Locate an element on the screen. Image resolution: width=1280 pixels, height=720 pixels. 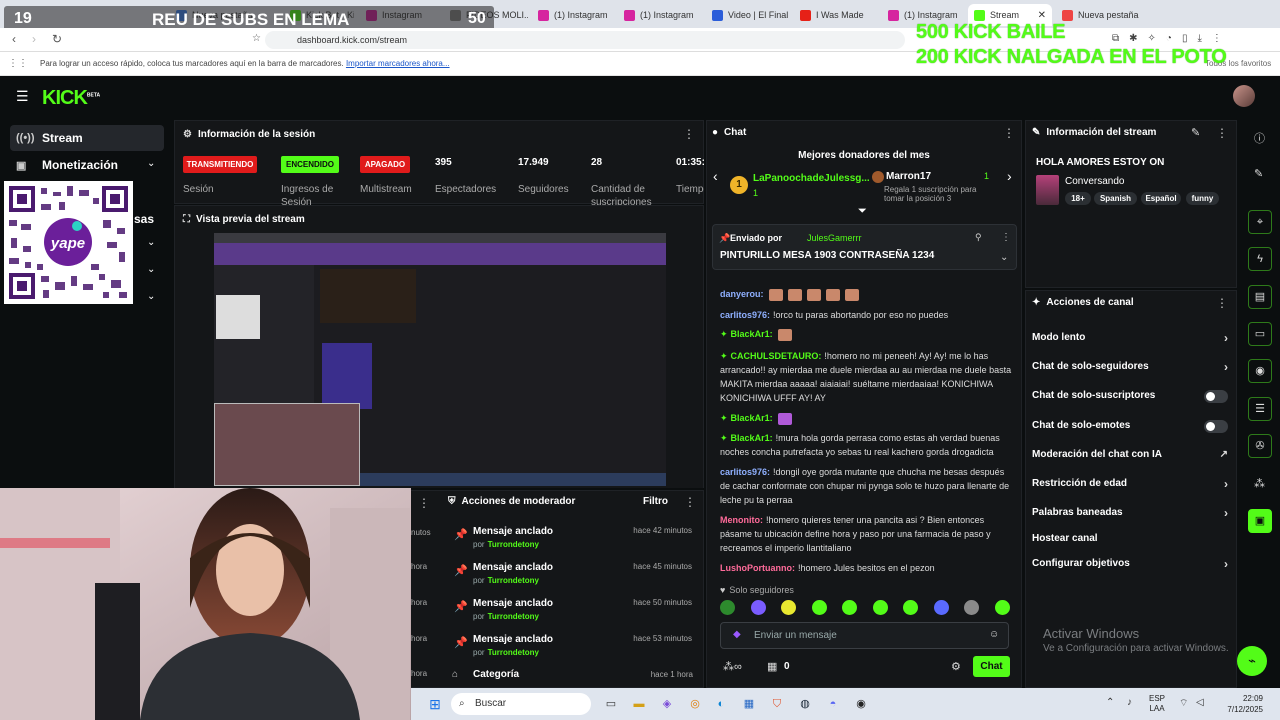
clock: 22:09 7/12/2025 is located at coordinates (1243, 704).